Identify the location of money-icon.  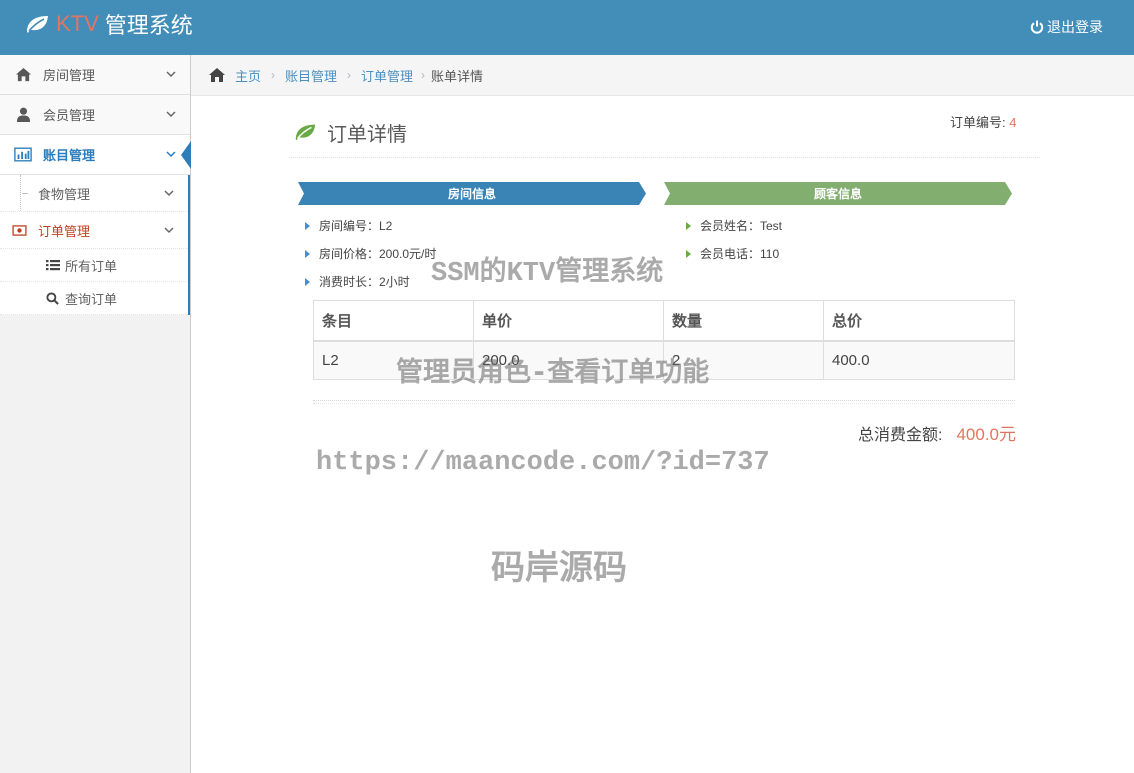
(20, 230).